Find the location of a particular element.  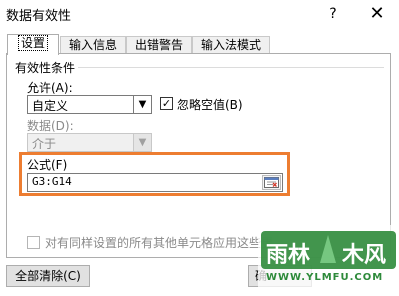

data-label: 数据(D): is located at coordinates (50, 126).